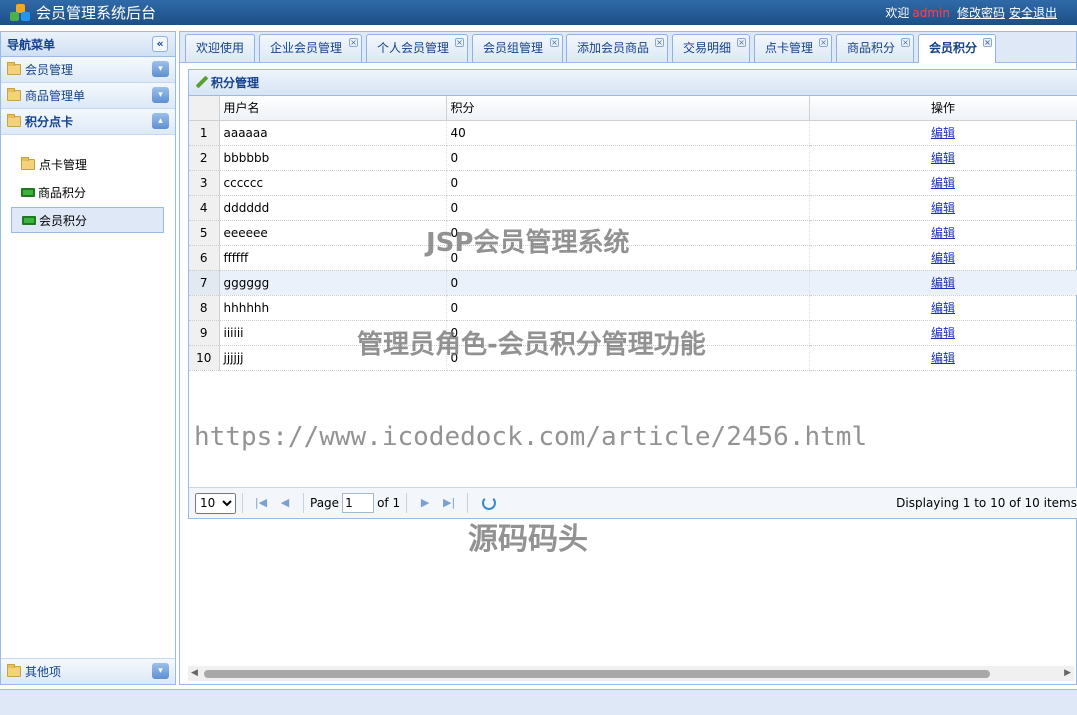 The image size is (1077, 715). Describe the element at coordinates (87, 220) in the screenshot. I see `sidebar-item-member-points: 会员积分` at that location.